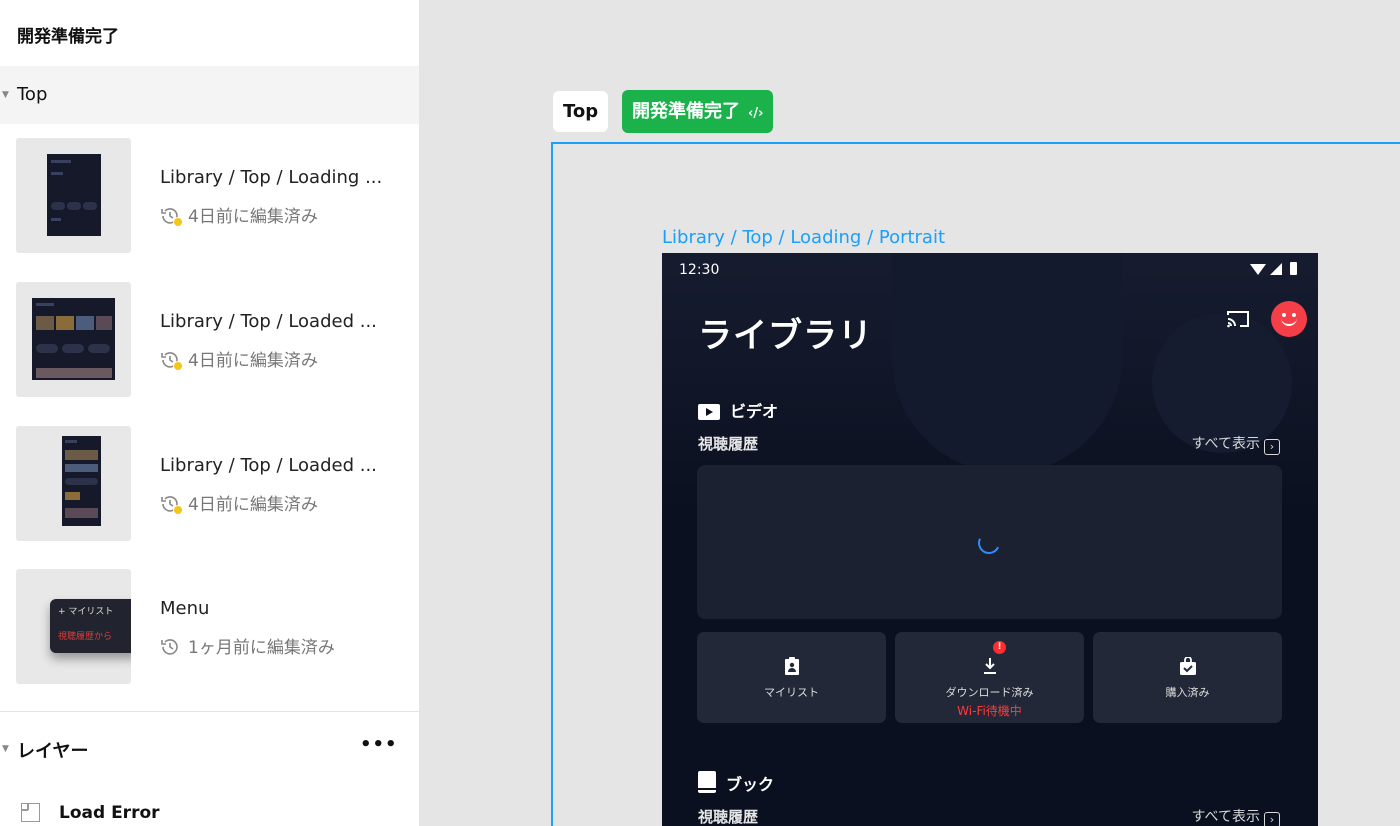 The width and height of the screenshot is (1400, 826). Describe the element at coordinates (379, 744) in the screenshot. I see `more-options-icon: •••` at that location.